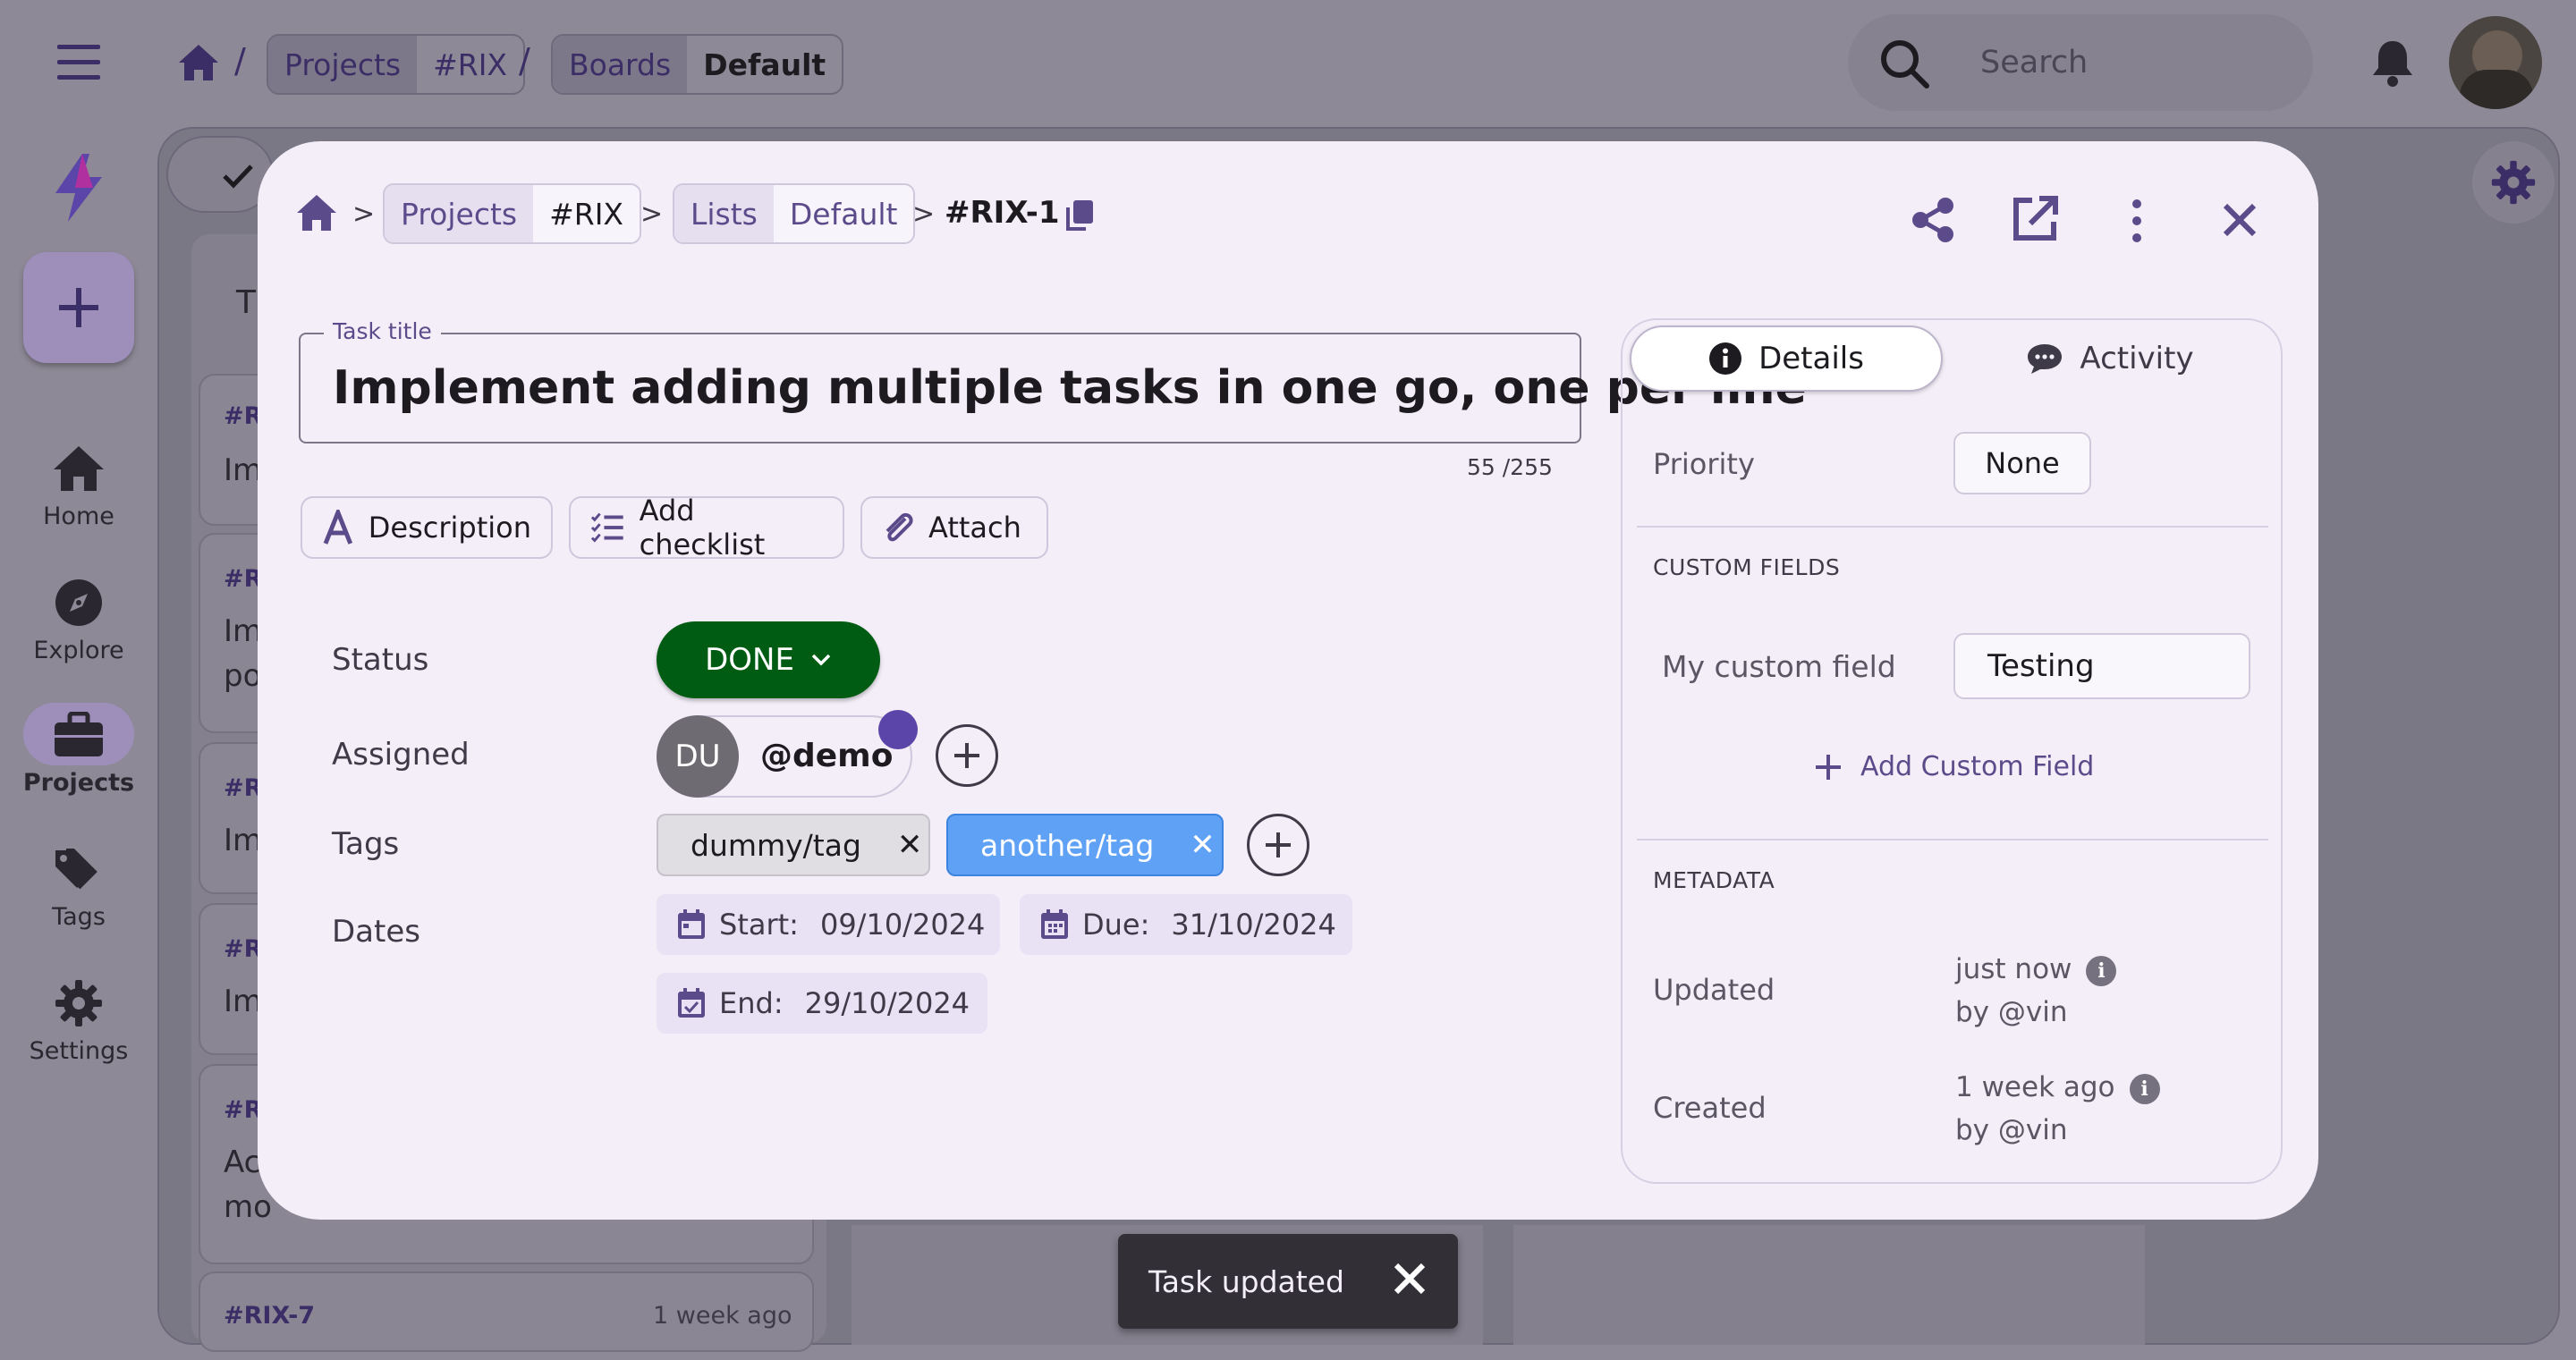  I want to click on updated-label: Updated, so click(1714, 990).